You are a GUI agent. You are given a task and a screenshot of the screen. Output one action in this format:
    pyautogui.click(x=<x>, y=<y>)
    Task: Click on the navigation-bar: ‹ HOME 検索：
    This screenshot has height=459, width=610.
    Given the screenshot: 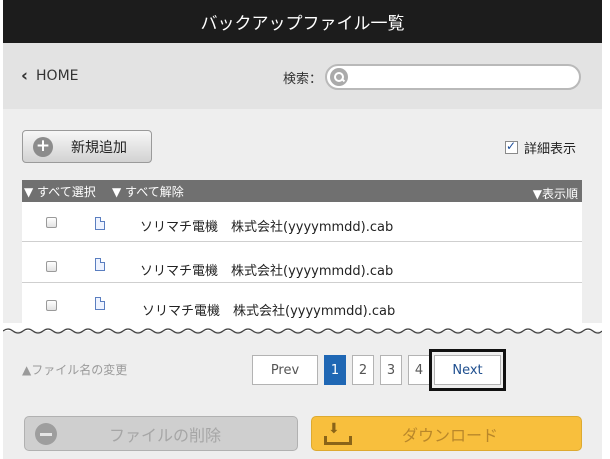 What is the action you would take?
    pyautogui.click(x=302, y=76)
    